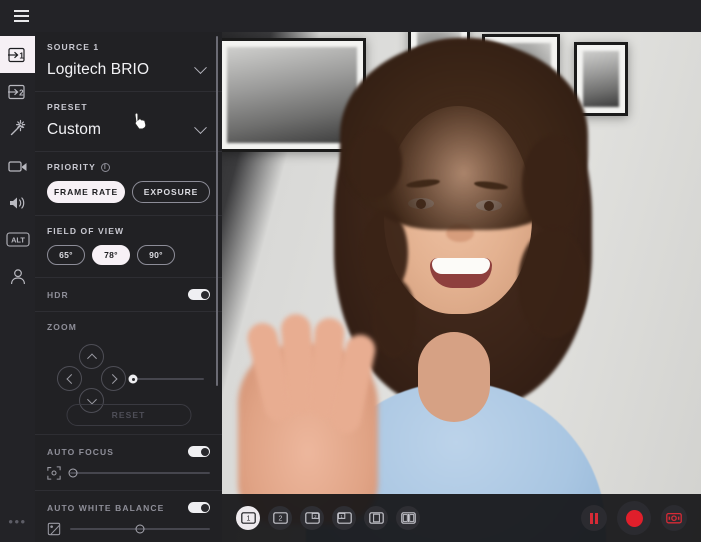 The image size is (701, 542). I want to click on chevron-left-icon, so click(69, 378).